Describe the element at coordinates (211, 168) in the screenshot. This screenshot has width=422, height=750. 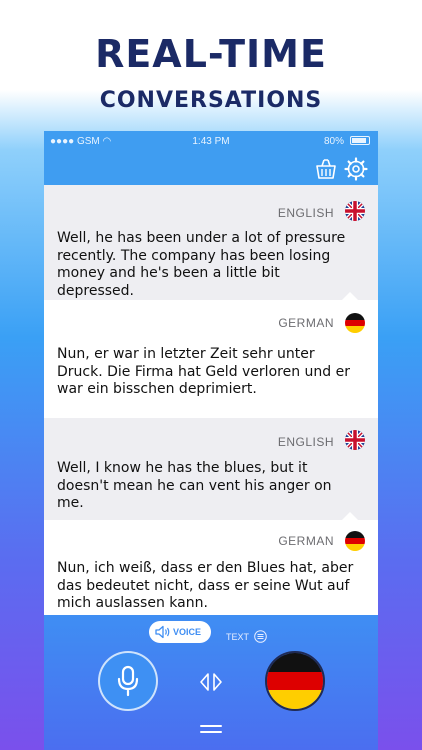
I see `top-toolbar` at that location.